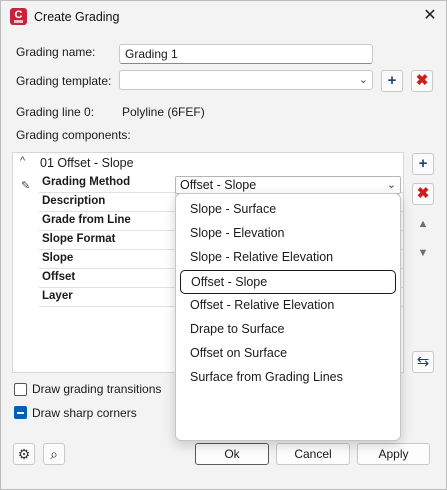 The width and height of the screenshot is (447, 490). What do you see at coordinates (393, 454) in the screenshot?
I see `apply-button: Apply` at bounding box center [393, 454].